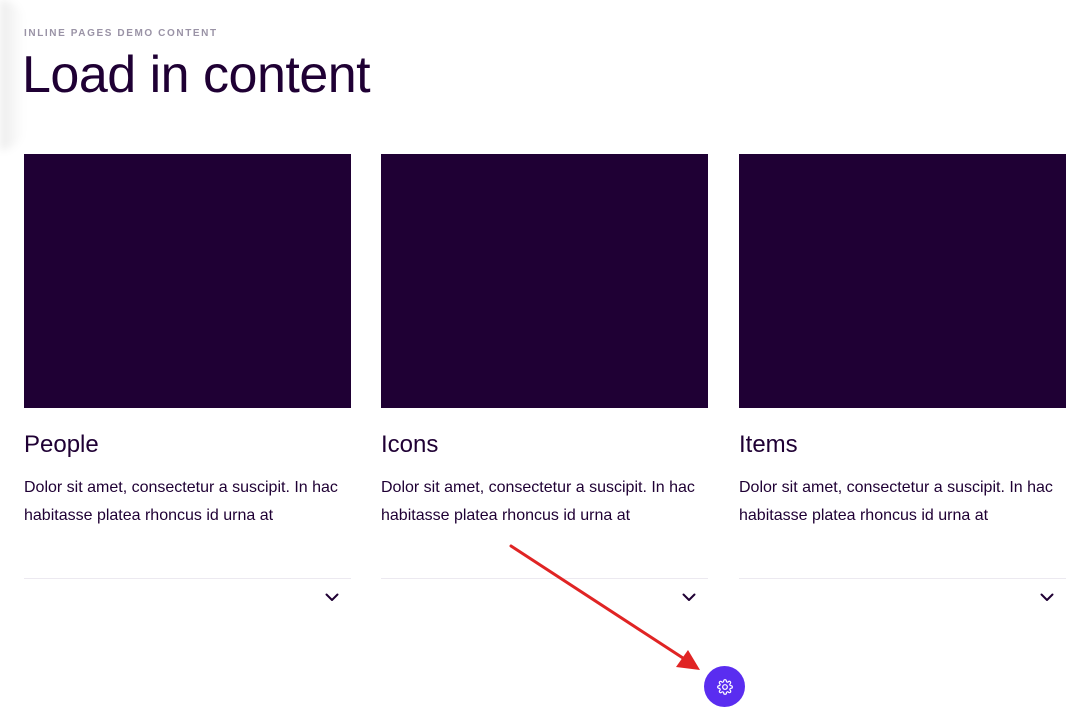 The height and width of the screenshot is (714, 1088). Describe the element at coordinates (196, 75) in the screenshot. I see `page-title: Load in content` at that location.